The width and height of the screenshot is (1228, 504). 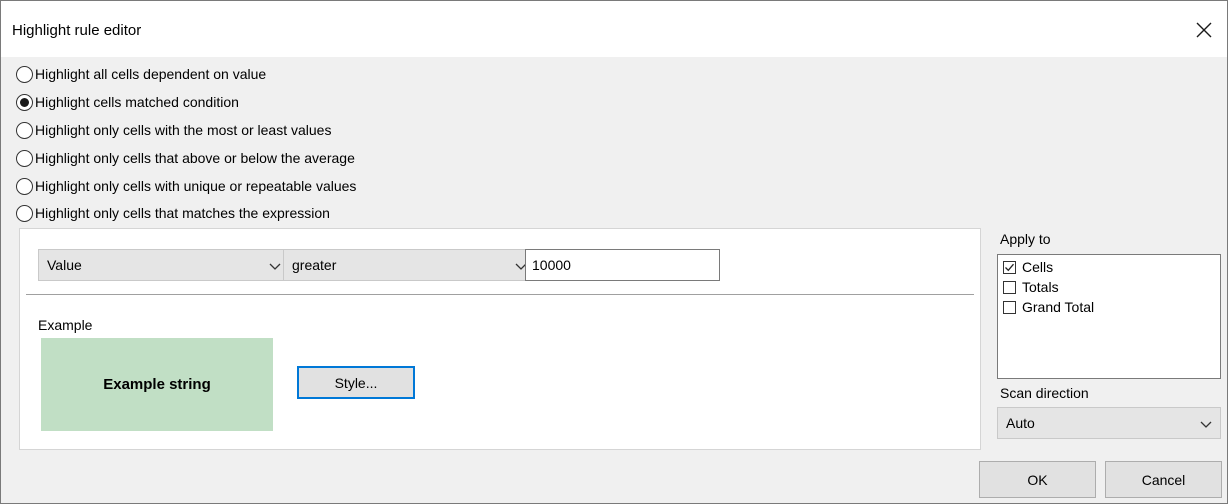 I want to click on ok-button-label: OK, so click(x=1037, y=479).